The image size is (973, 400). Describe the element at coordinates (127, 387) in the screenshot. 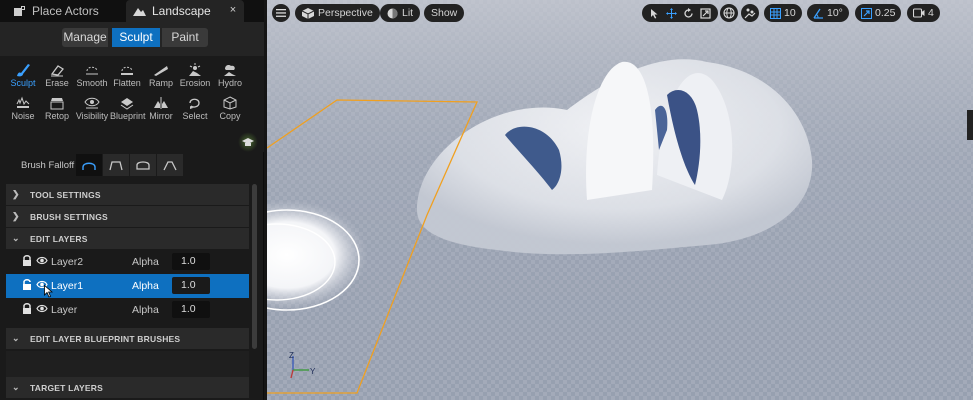

I see `section-target-layers: ⌄ TARGET LAYERS` at that location.